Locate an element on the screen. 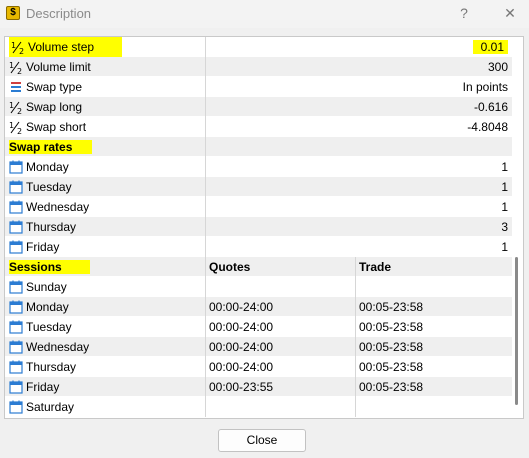 The width and height of the screenshot is (529, 458). table-row-volume-limit: 1 2 Volume limit 300 is located at coordinates (258, 67).